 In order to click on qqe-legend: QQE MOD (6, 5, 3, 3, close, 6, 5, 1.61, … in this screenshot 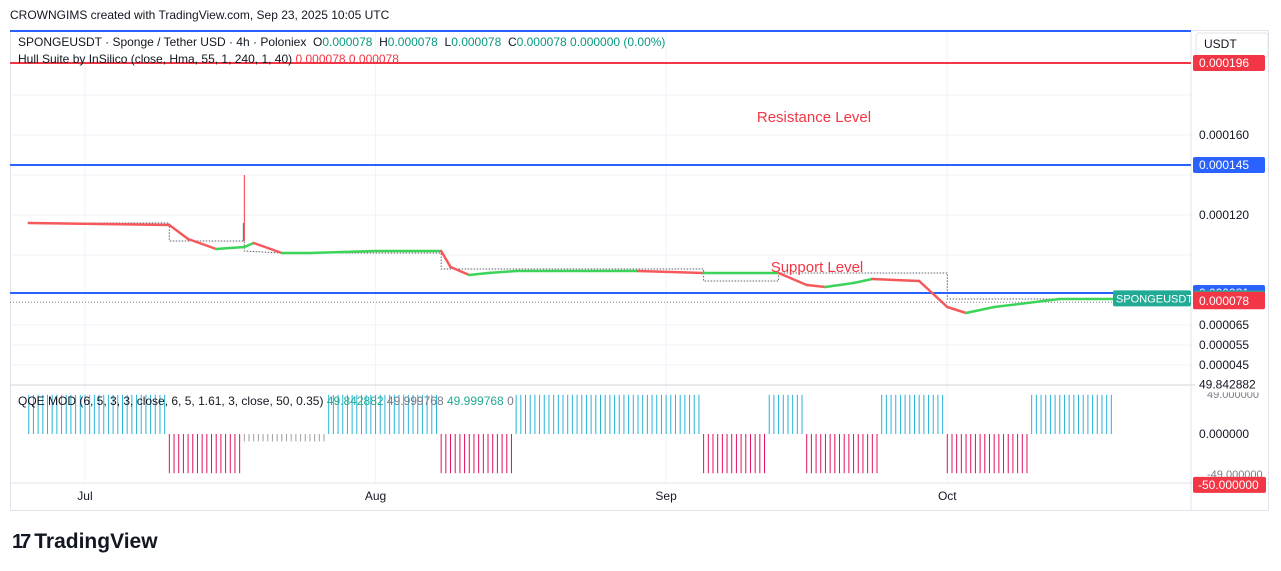, I will do `click(266, 401)`.